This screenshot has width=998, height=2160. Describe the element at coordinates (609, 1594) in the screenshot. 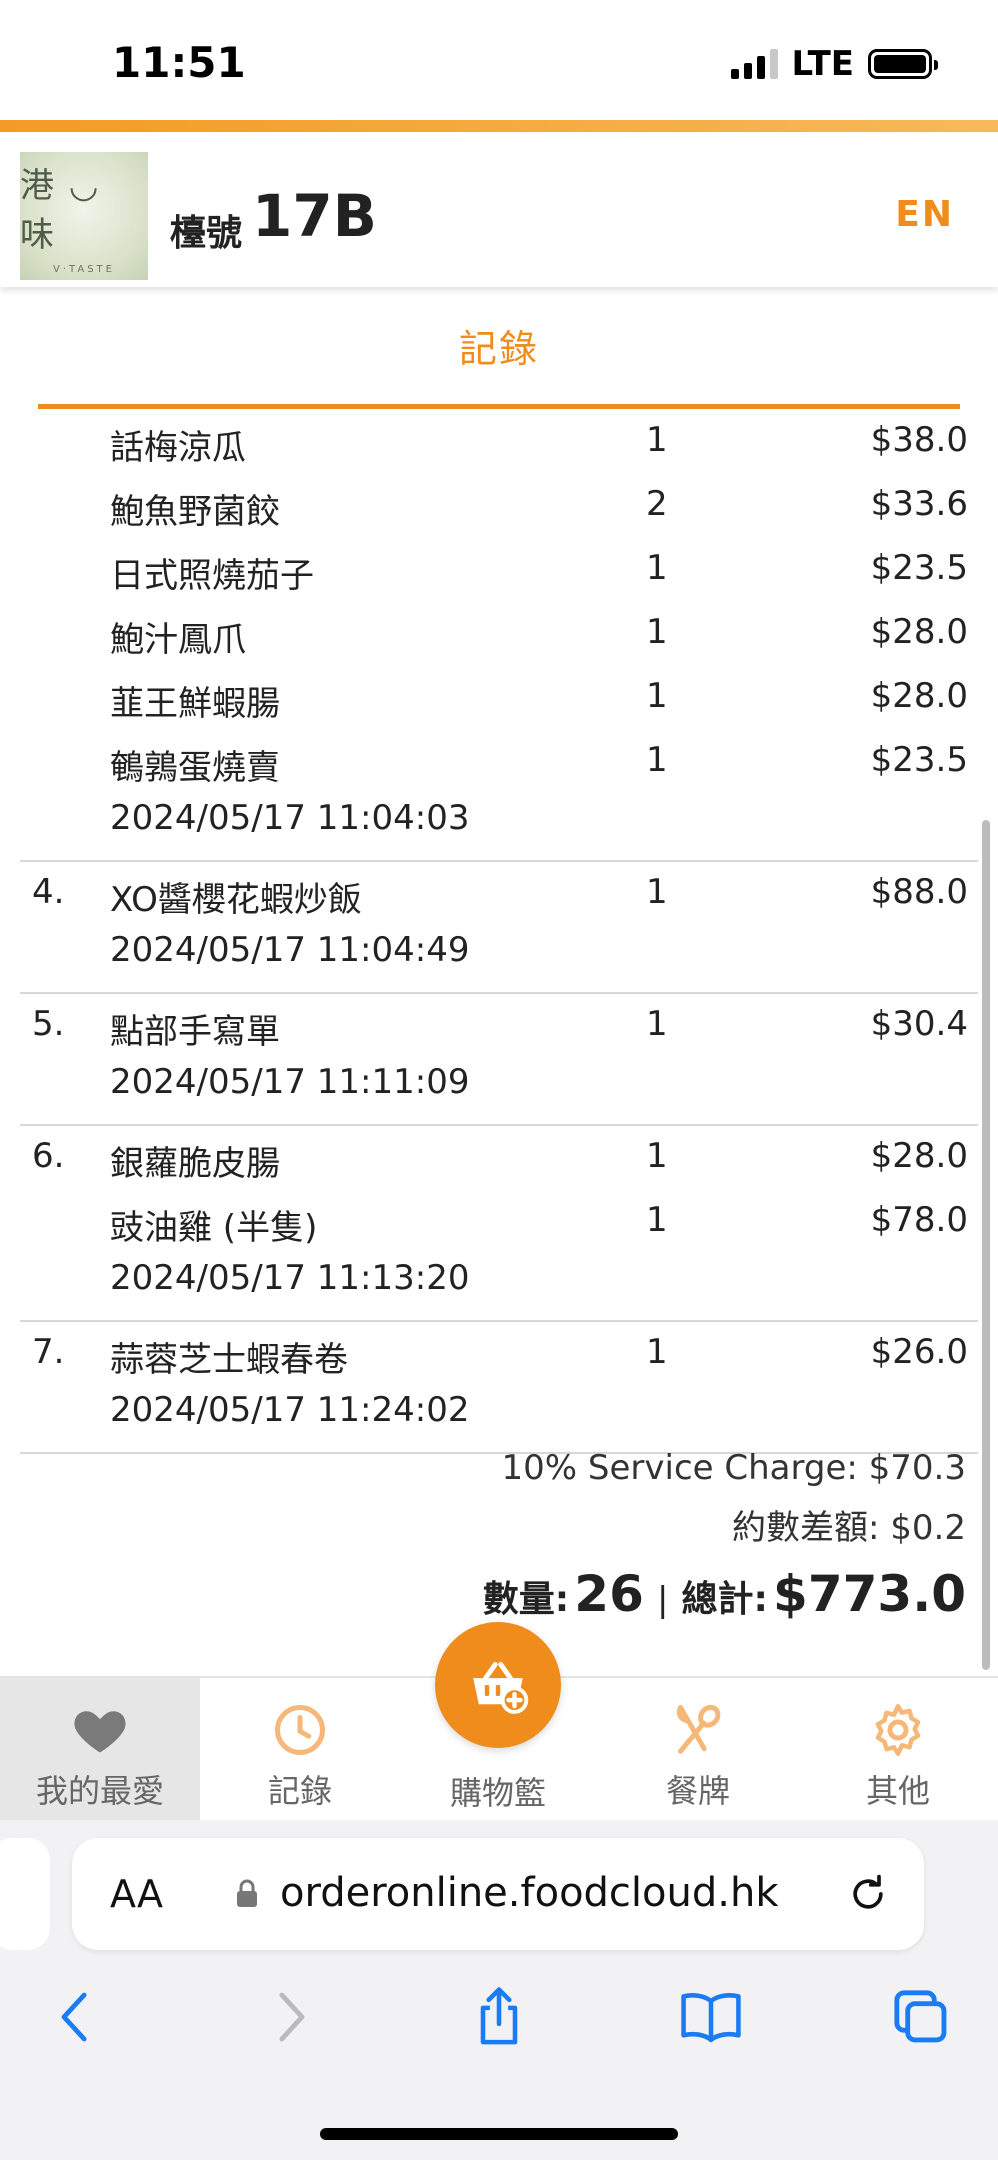

I see `quantity-value: 26` at that location.